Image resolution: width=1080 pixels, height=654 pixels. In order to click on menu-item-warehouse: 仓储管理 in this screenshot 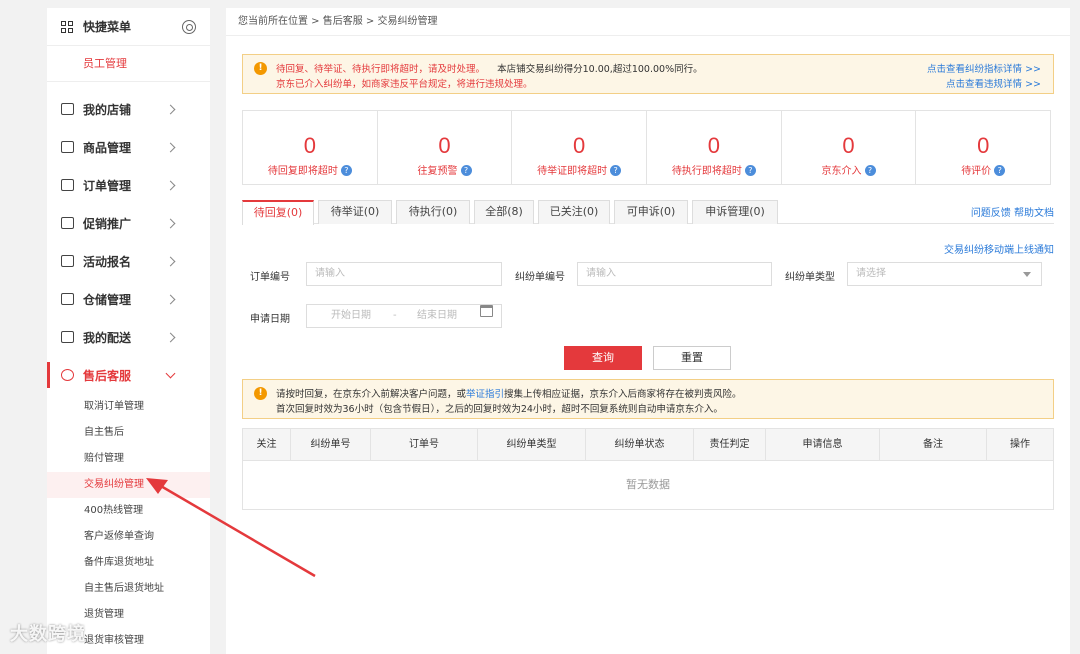, I will do `click(128, 299)`.